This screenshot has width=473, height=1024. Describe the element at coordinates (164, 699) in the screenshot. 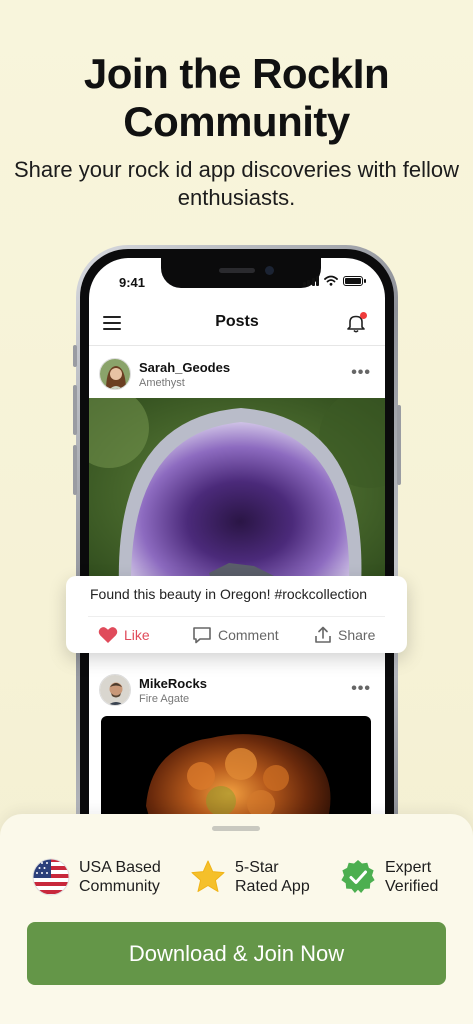

I see `post-rock-type: Fire Agate` at that location.